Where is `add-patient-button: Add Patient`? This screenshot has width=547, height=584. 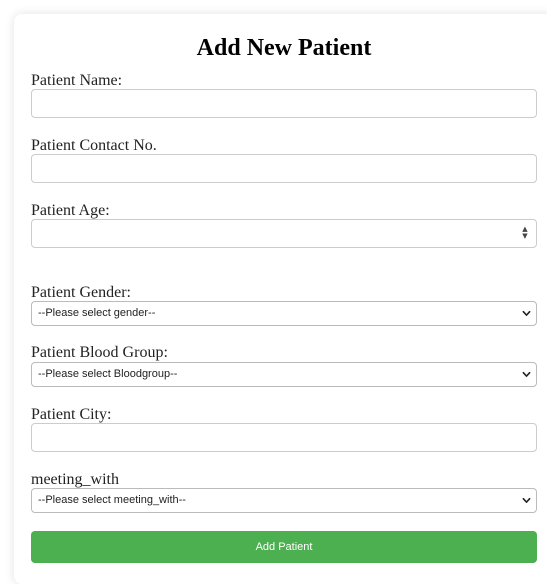 add-patient-button: Add Patient is located at coordinates (284, 547).